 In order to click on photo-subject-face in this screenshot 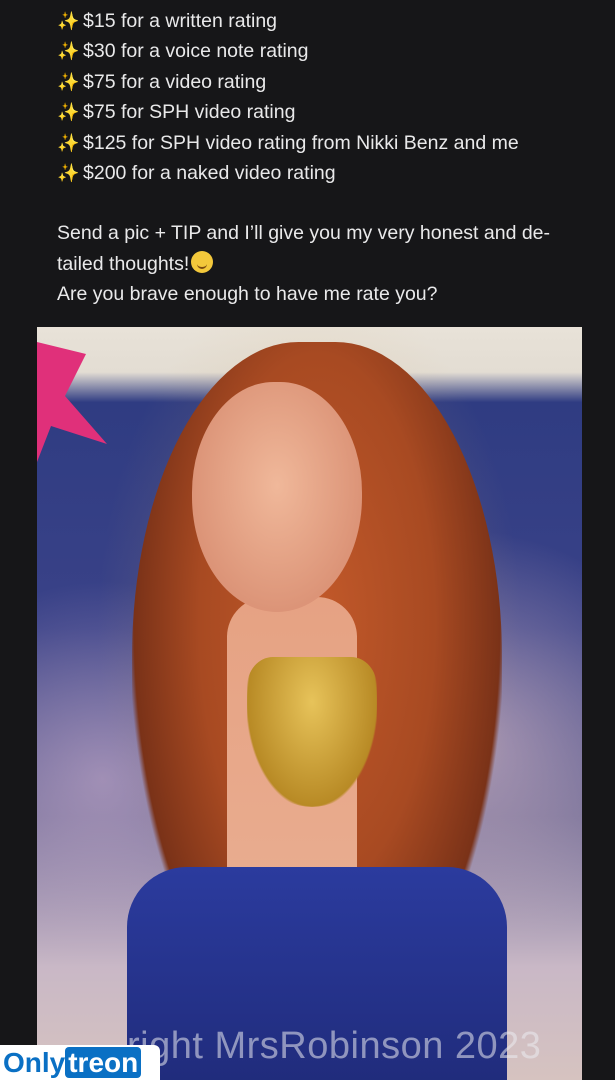, I will do `click(277, 497)`.